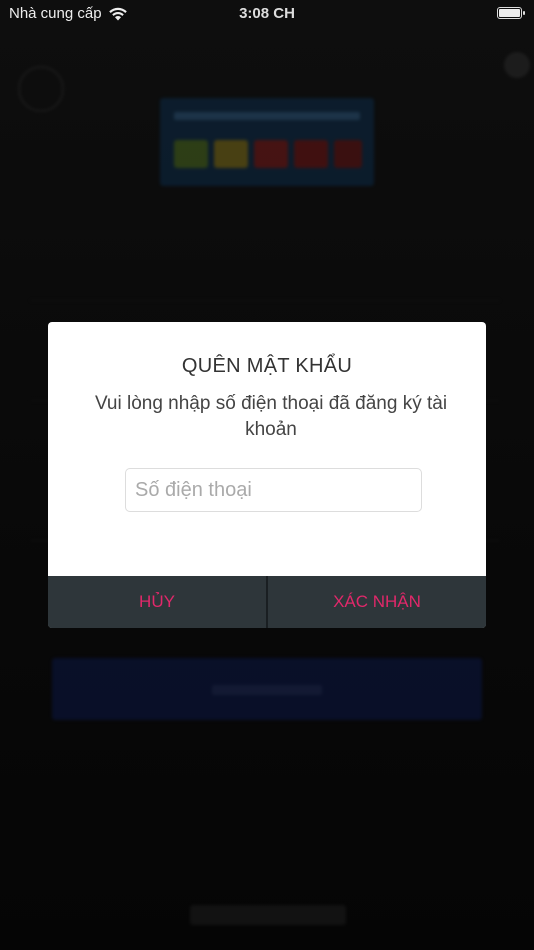  I want to click on dialog-actions: HỦY XÁC NHẬN, so click(267, 602).